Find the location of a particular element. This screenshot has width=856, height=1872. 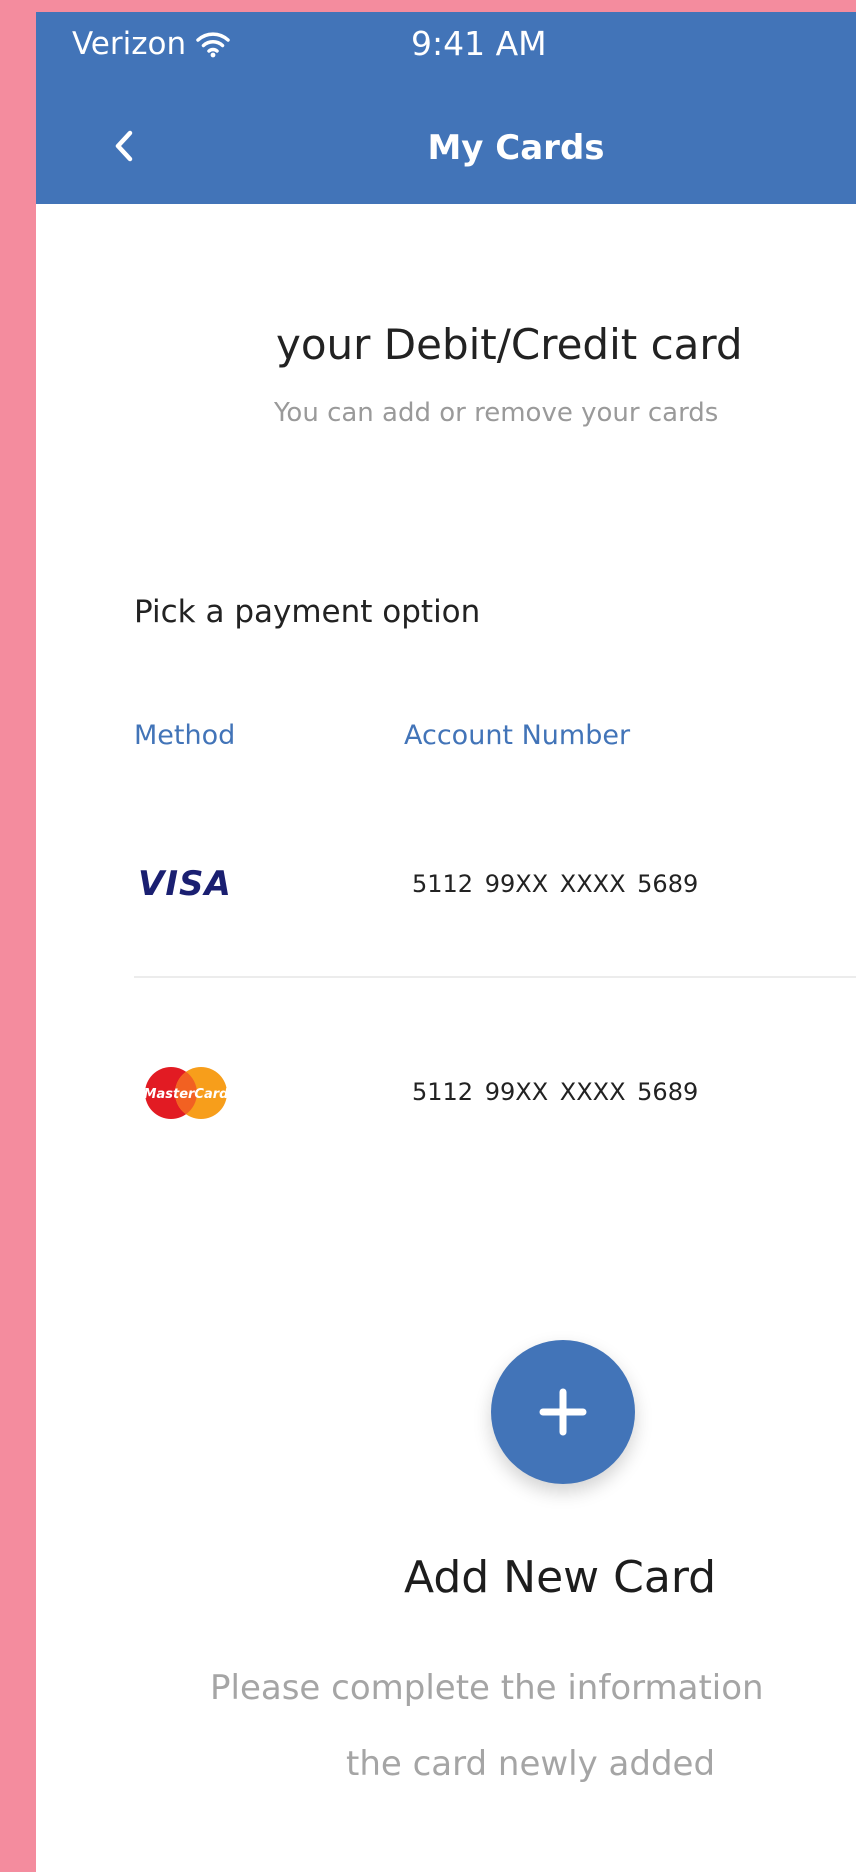

mastercard-wordmark: MasterCard is located at coordinates (187, 1094).